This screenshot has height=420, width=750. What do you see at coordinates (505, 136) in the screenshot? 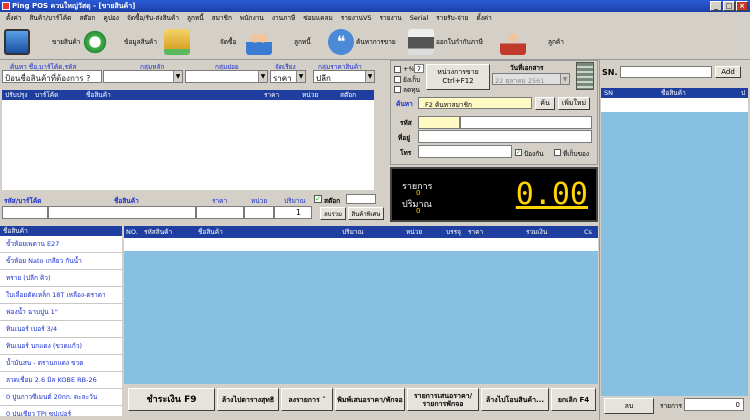
I see `customer-address-input` at bounding box center [505, 136].